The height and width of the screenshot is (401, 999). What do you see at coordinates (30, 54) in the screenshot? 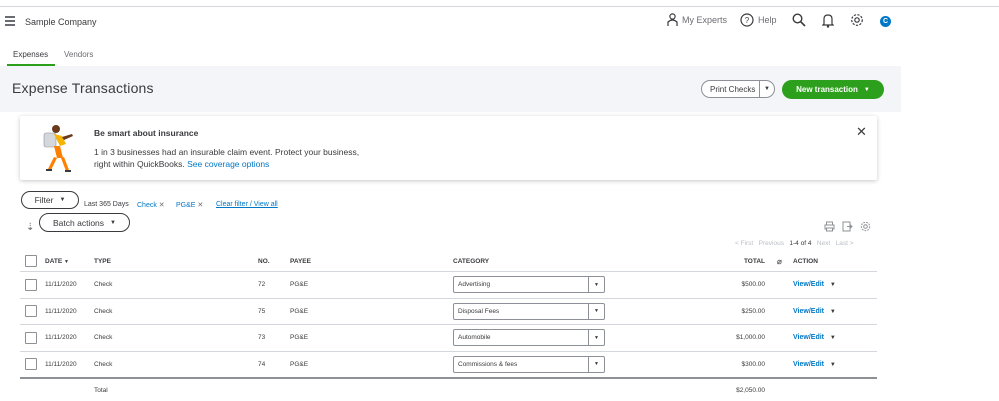
I see `tab-expenses: Expenses` at bounding box center [30, 54].